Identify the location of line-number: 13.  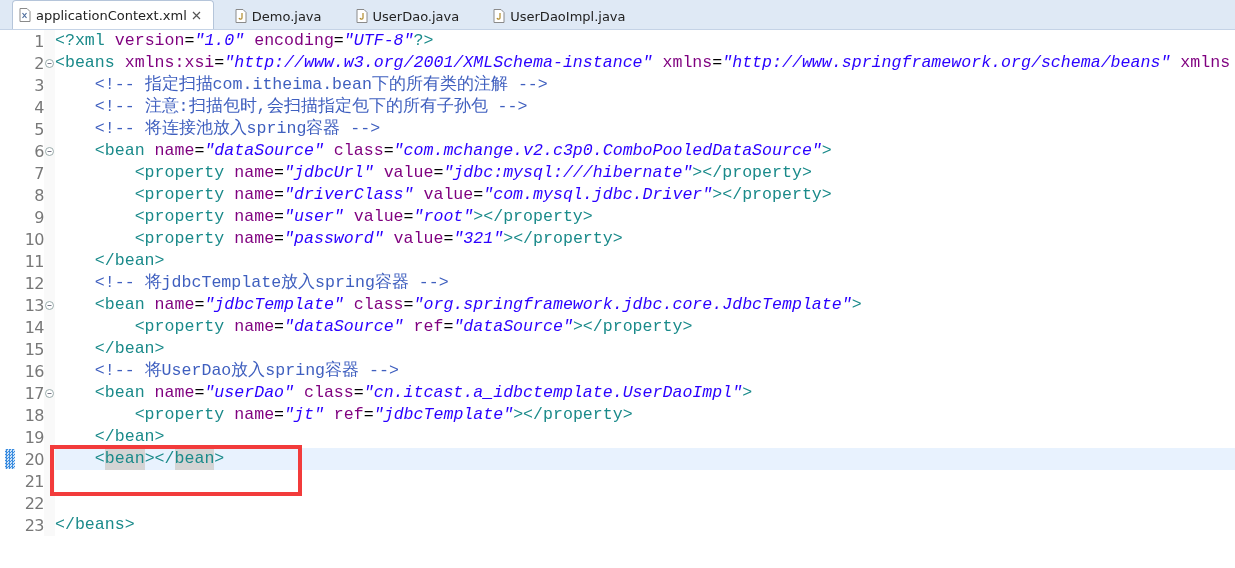
(33, 305).